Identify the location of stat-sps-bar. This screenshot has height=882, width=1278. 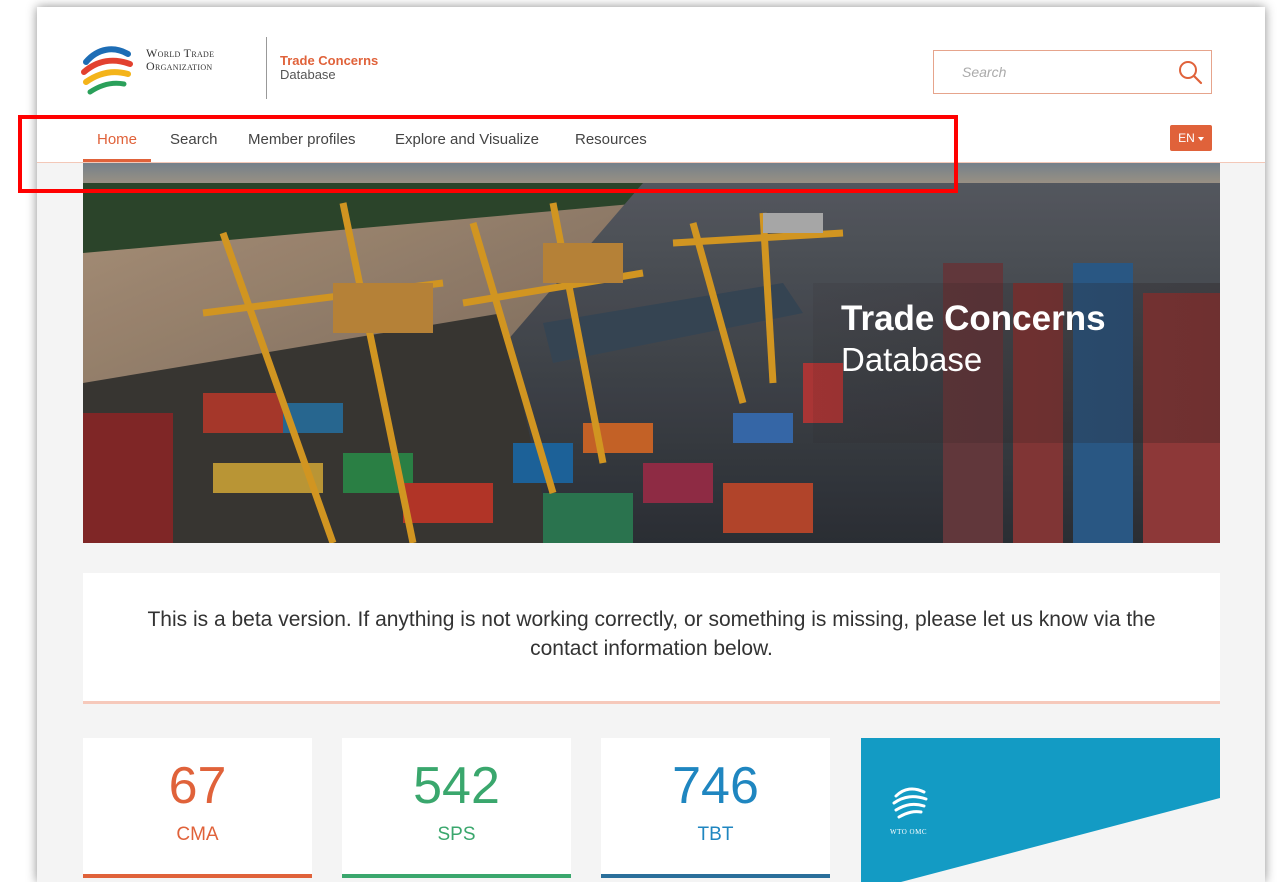
(456, 876).